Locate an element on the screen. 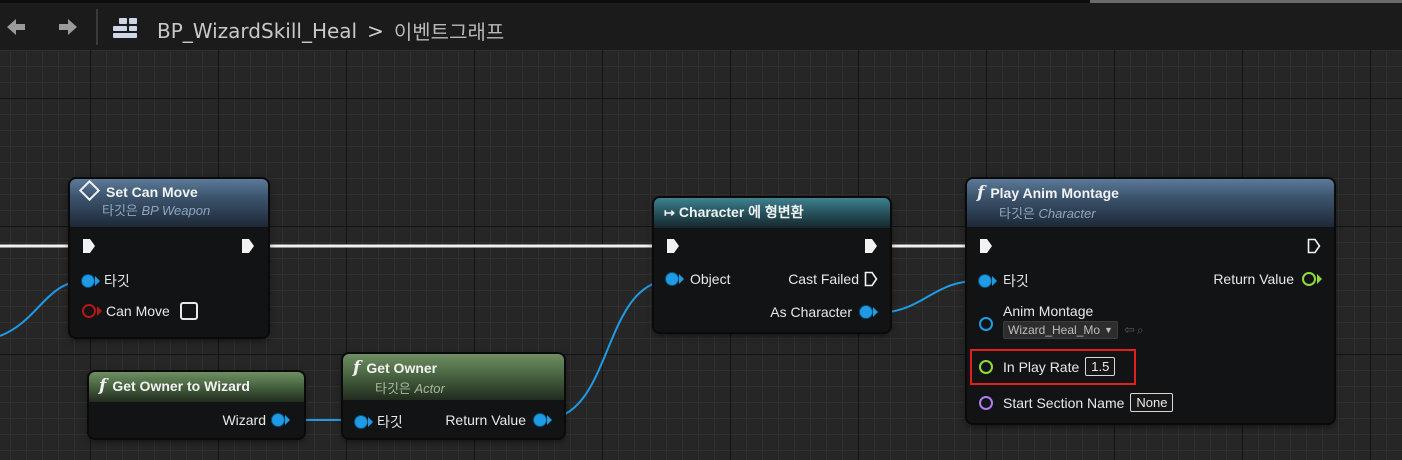 This screenshot has width=1402, height=460. float-pin-icon is located at coordinates (1309, 279).